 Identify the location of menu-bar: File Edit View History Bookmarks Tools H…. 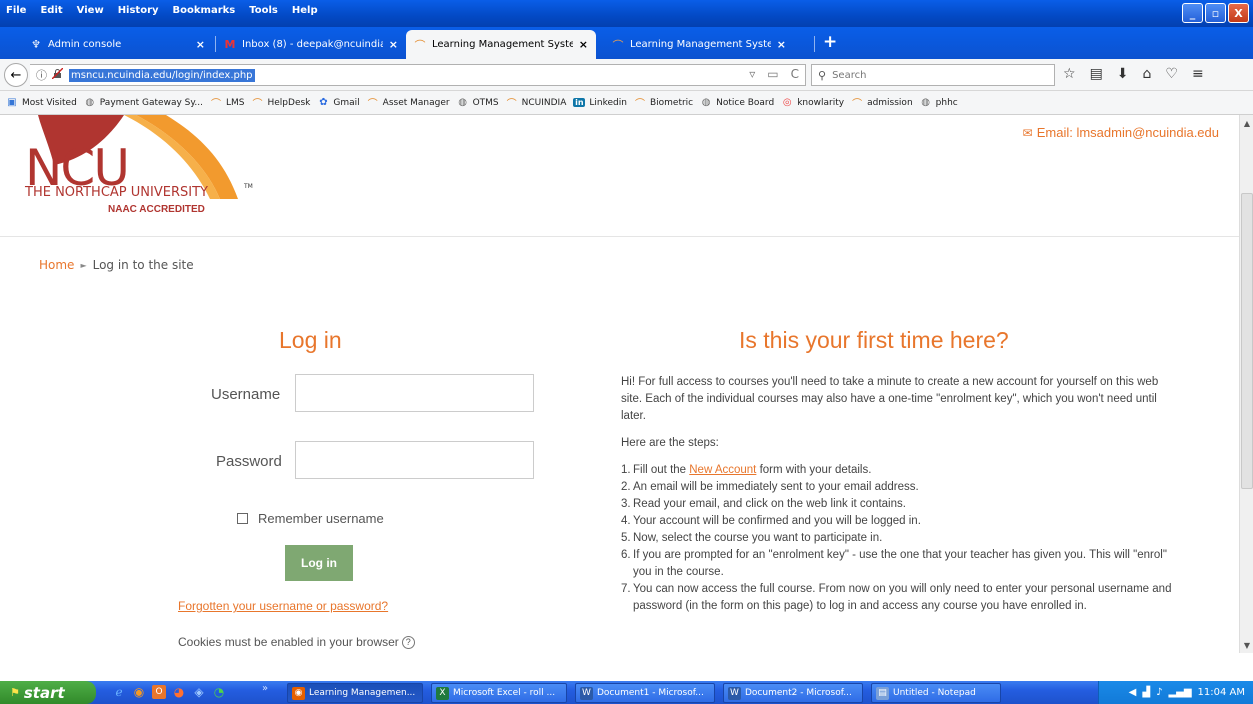
(626, 13).